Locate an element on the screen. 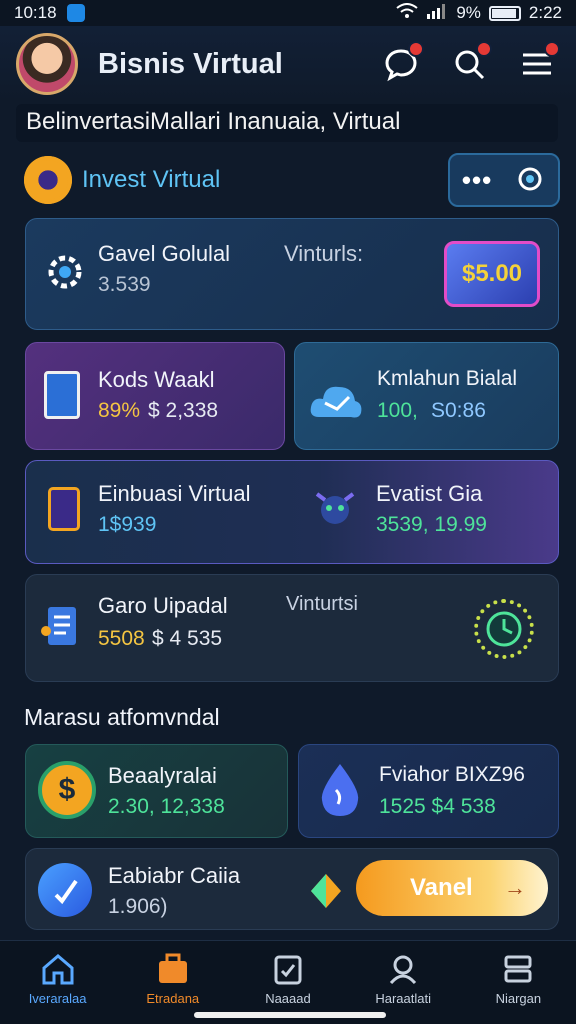 The image size is (576, 1024). nav-label: Etradana is located at coordinates (173, 998).